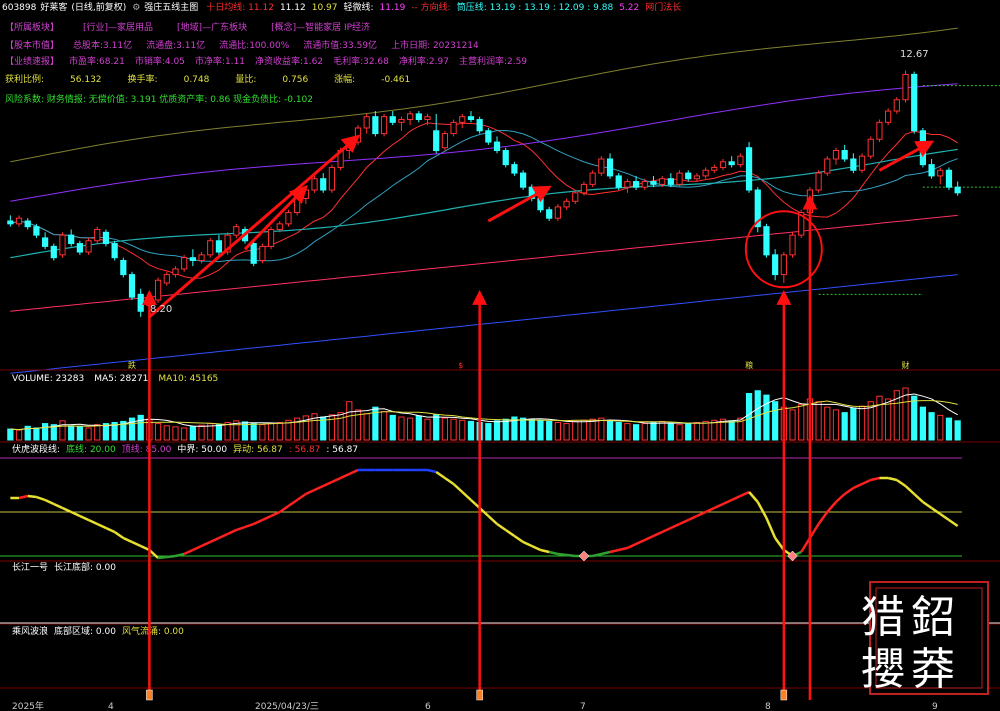 This screenshot has height=711, width=1000. Describe the element at coordinates (136, 8) in the screenshot. I see `settings-icon: ⚙` at that location.